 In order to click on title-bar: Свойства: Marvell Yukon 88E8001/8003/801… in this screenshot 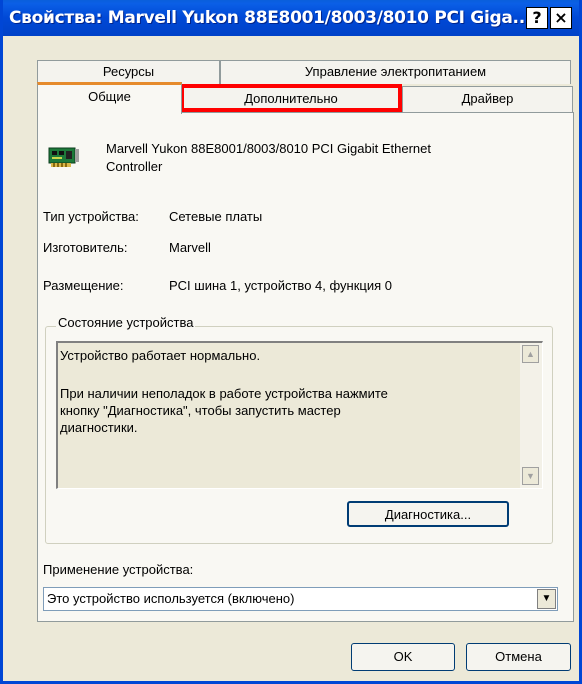, I will do `click(291, 18)`.